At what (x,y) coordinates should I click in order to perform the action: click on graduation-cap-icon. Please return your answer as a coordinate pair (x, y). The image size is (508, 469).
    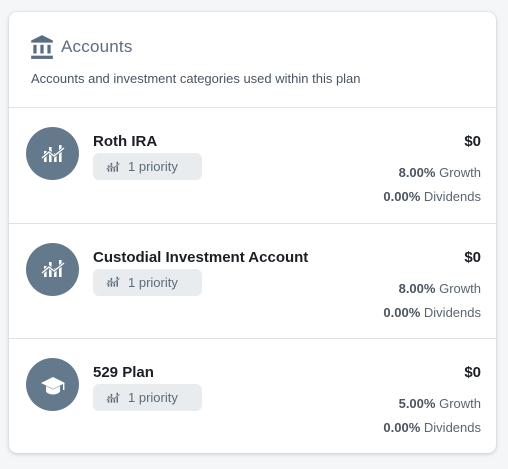
    Looking at the image, I should click on (52, 385).